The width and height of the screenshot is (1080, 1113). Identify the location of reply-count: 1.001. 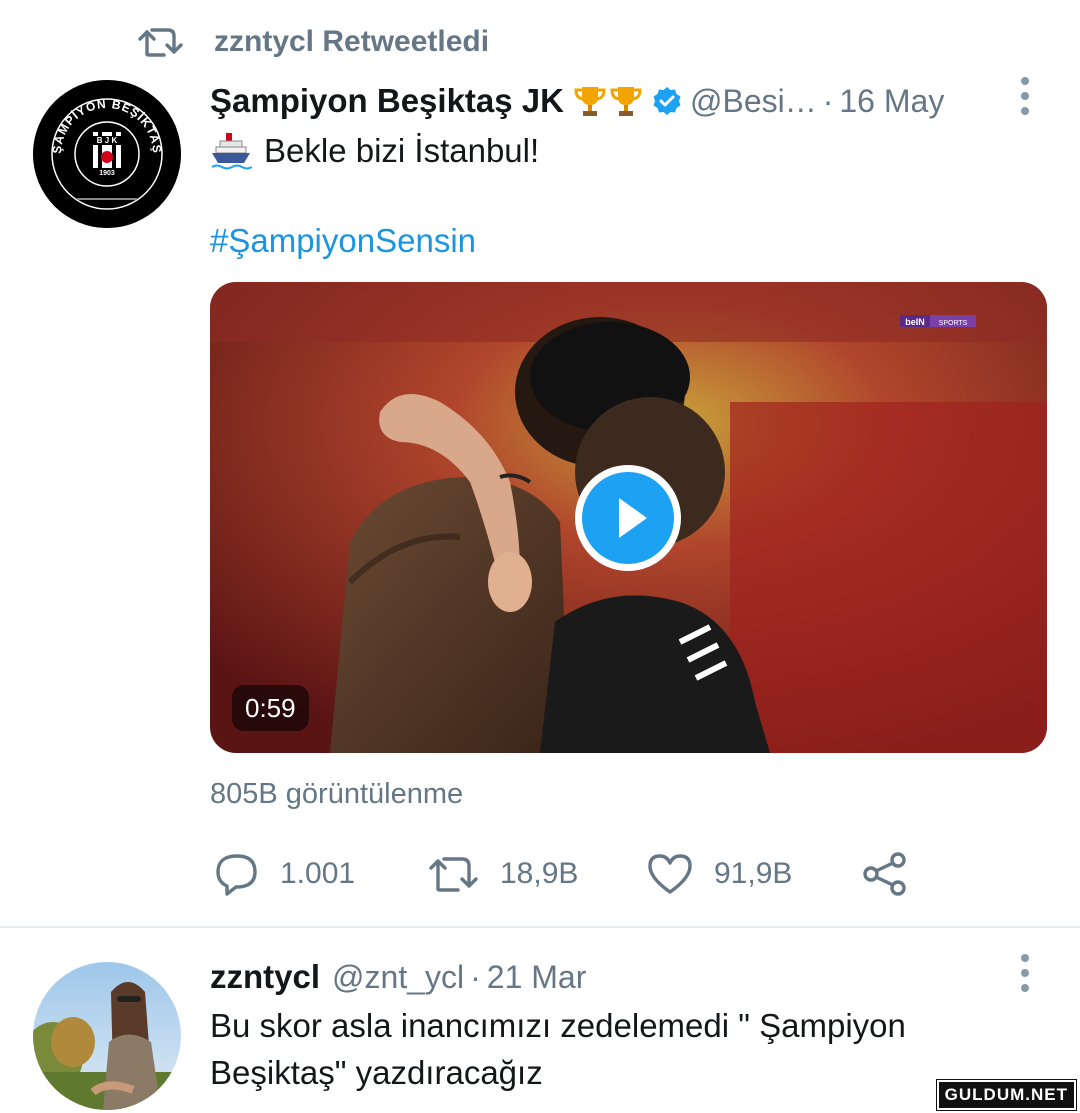
(318, 873).